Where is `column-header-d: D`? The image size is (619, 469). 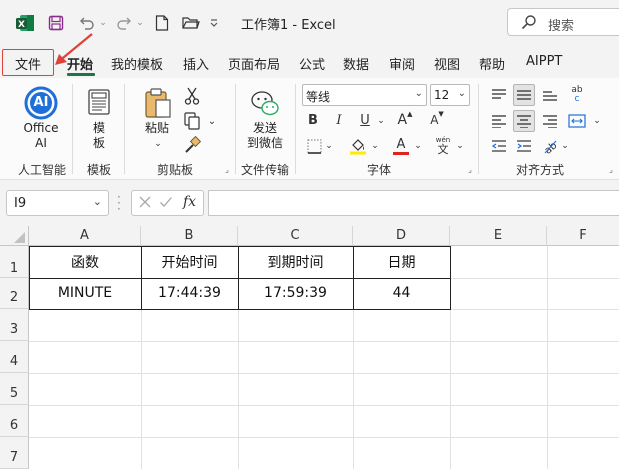 column-header-d: D is located at coordinates (401, 236).